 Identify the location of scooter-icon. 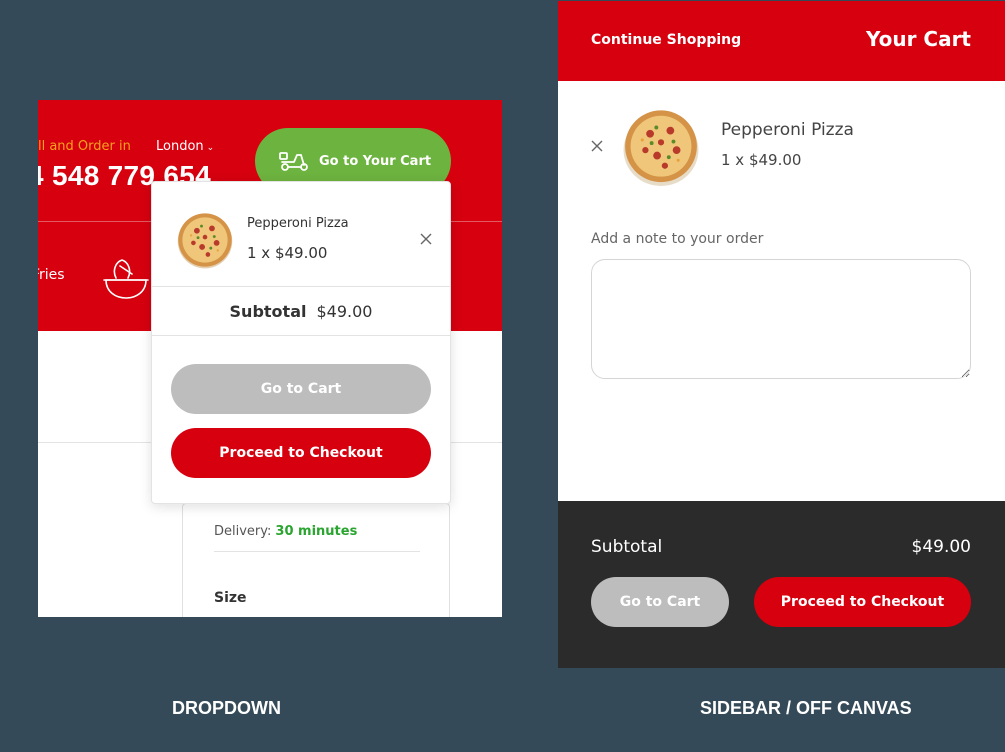
(293, 161).